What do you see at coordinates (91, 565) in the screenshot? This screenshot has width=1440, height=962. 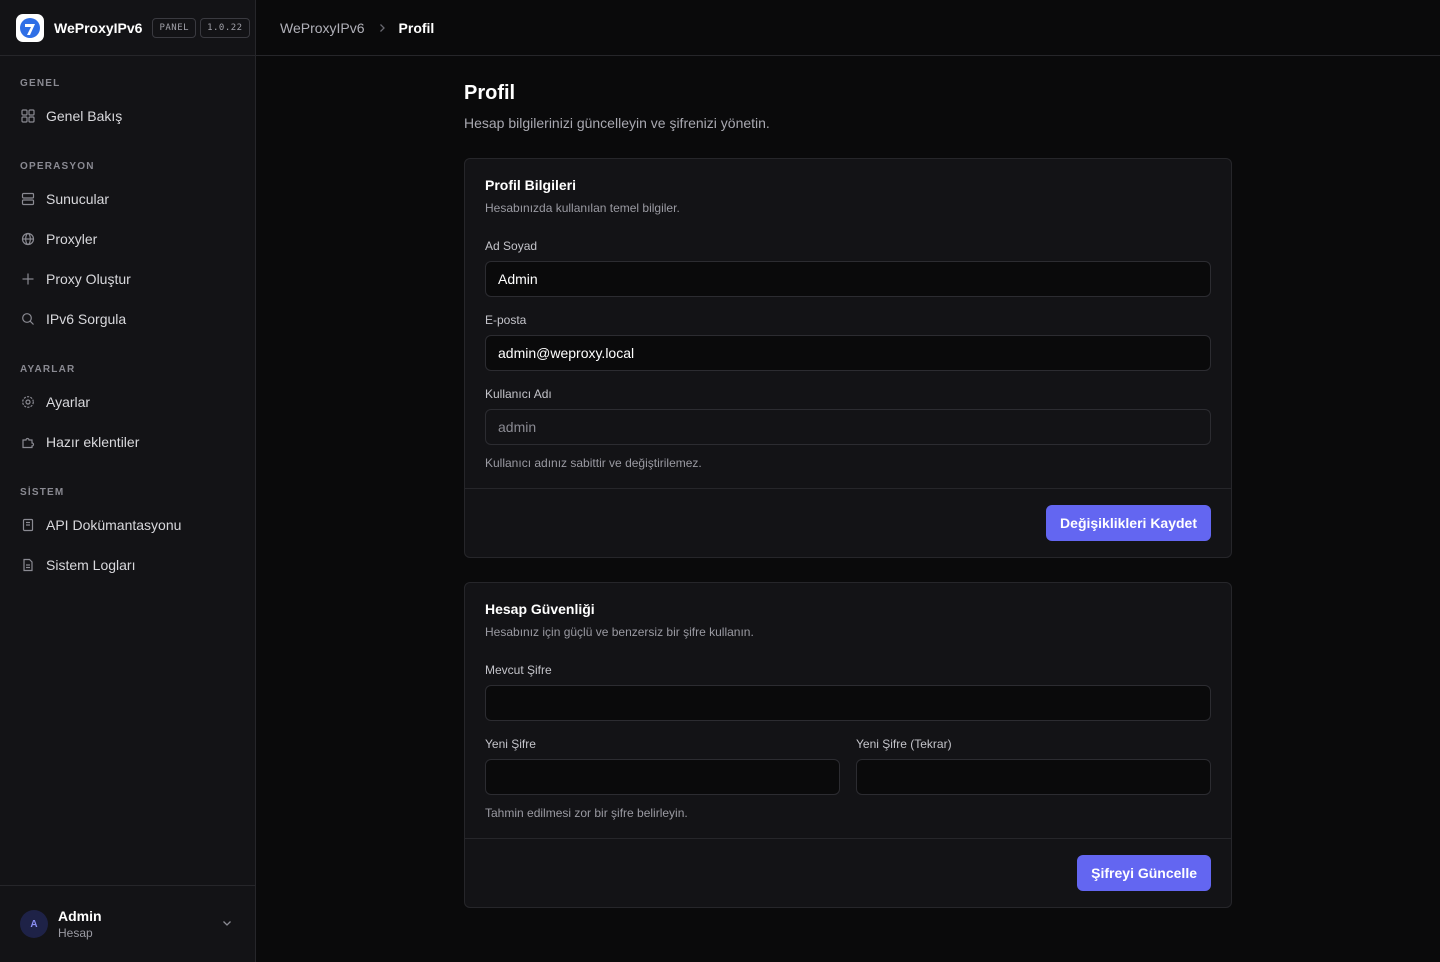 I see `sidebar-item-label: Sistem Logları` at bounding box center [91, 565].